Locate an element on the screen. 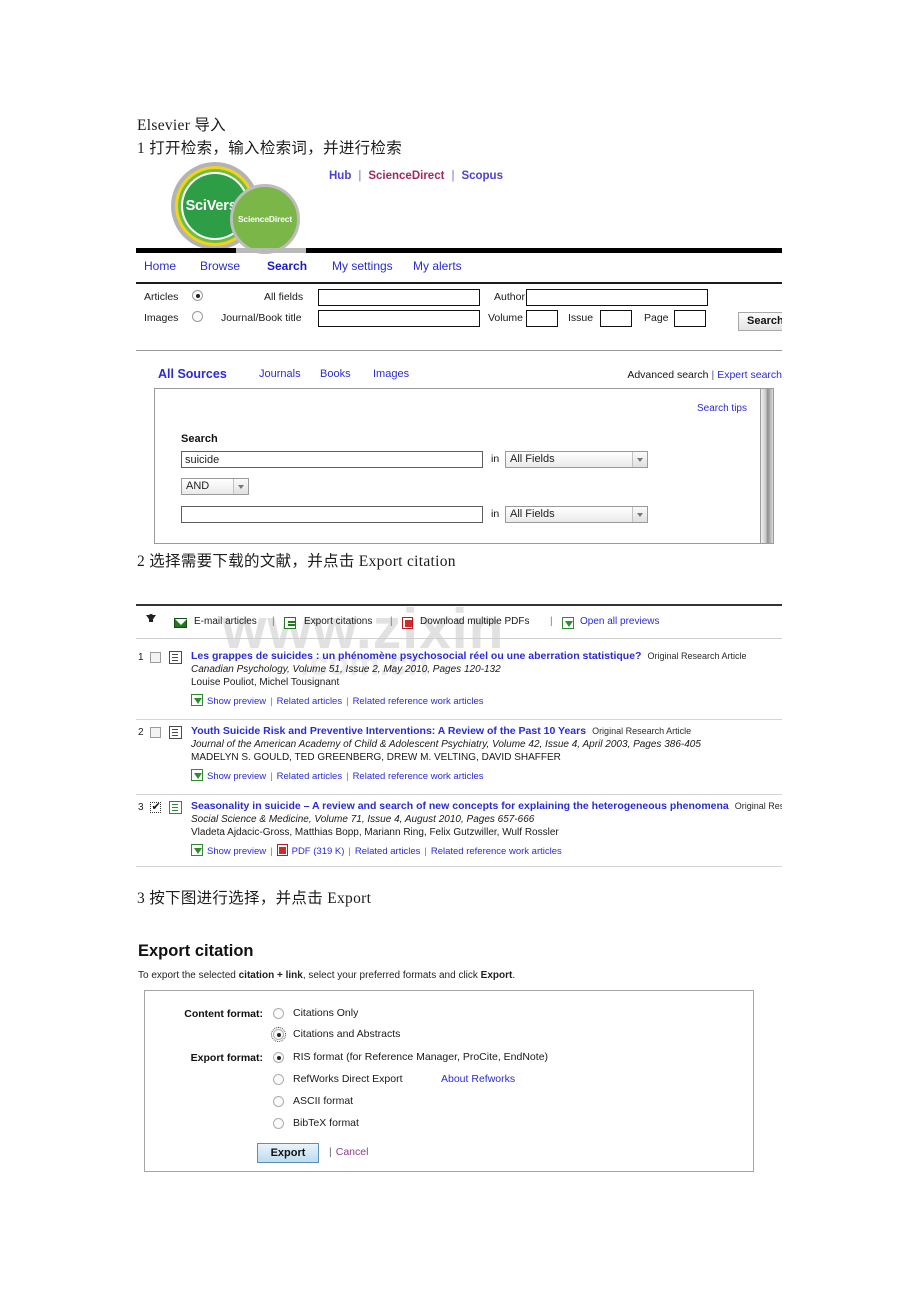 This screenshot has height=1302, width=920. field-select-2-value: All Fields is located at coordinates (532, 514).